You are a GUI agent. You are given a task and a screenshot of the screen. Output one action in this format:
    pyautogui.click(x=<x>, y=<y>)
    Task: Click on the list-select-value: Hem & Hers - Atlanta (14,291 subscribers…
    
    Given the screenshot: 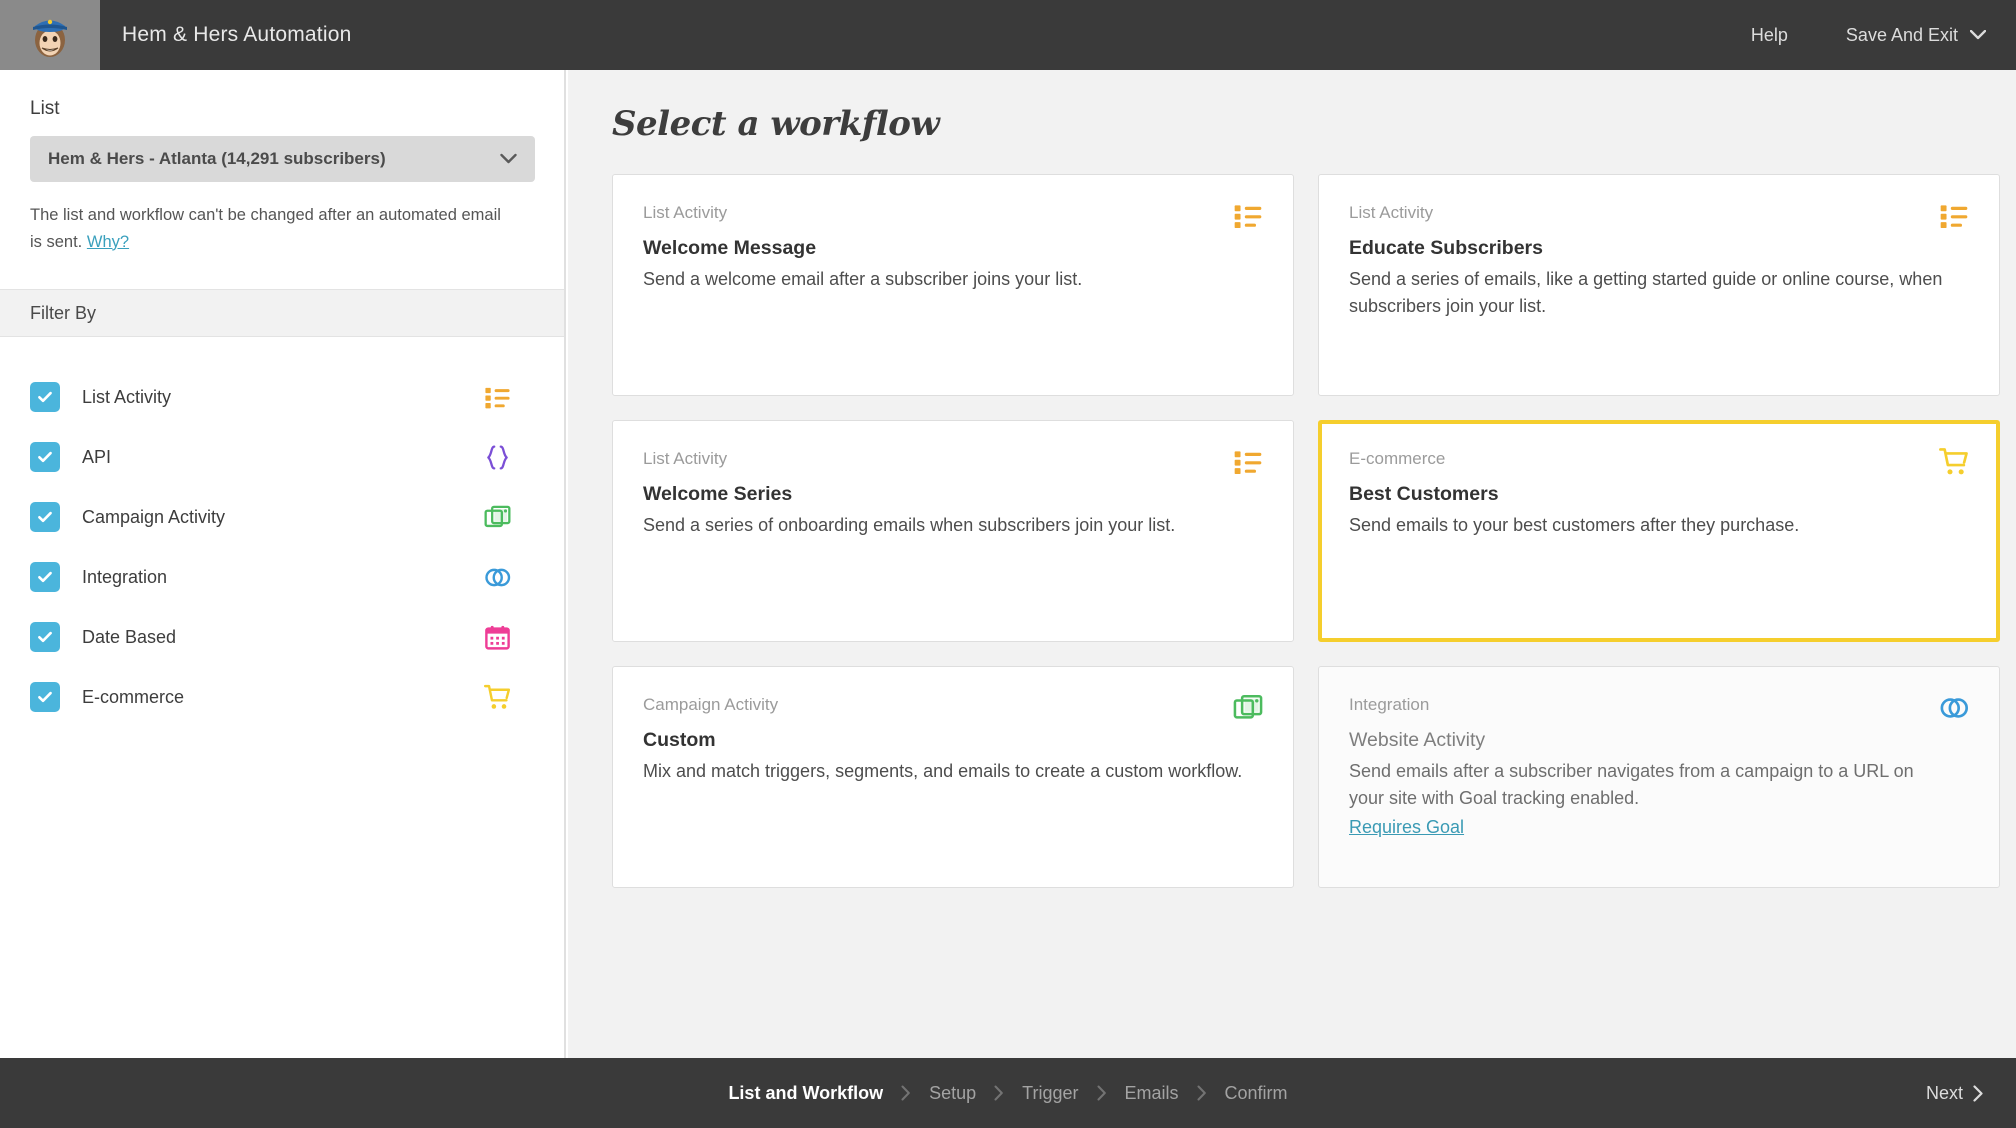 What is the action you would take?
    pyautogui.click(x=217, y=158)
    